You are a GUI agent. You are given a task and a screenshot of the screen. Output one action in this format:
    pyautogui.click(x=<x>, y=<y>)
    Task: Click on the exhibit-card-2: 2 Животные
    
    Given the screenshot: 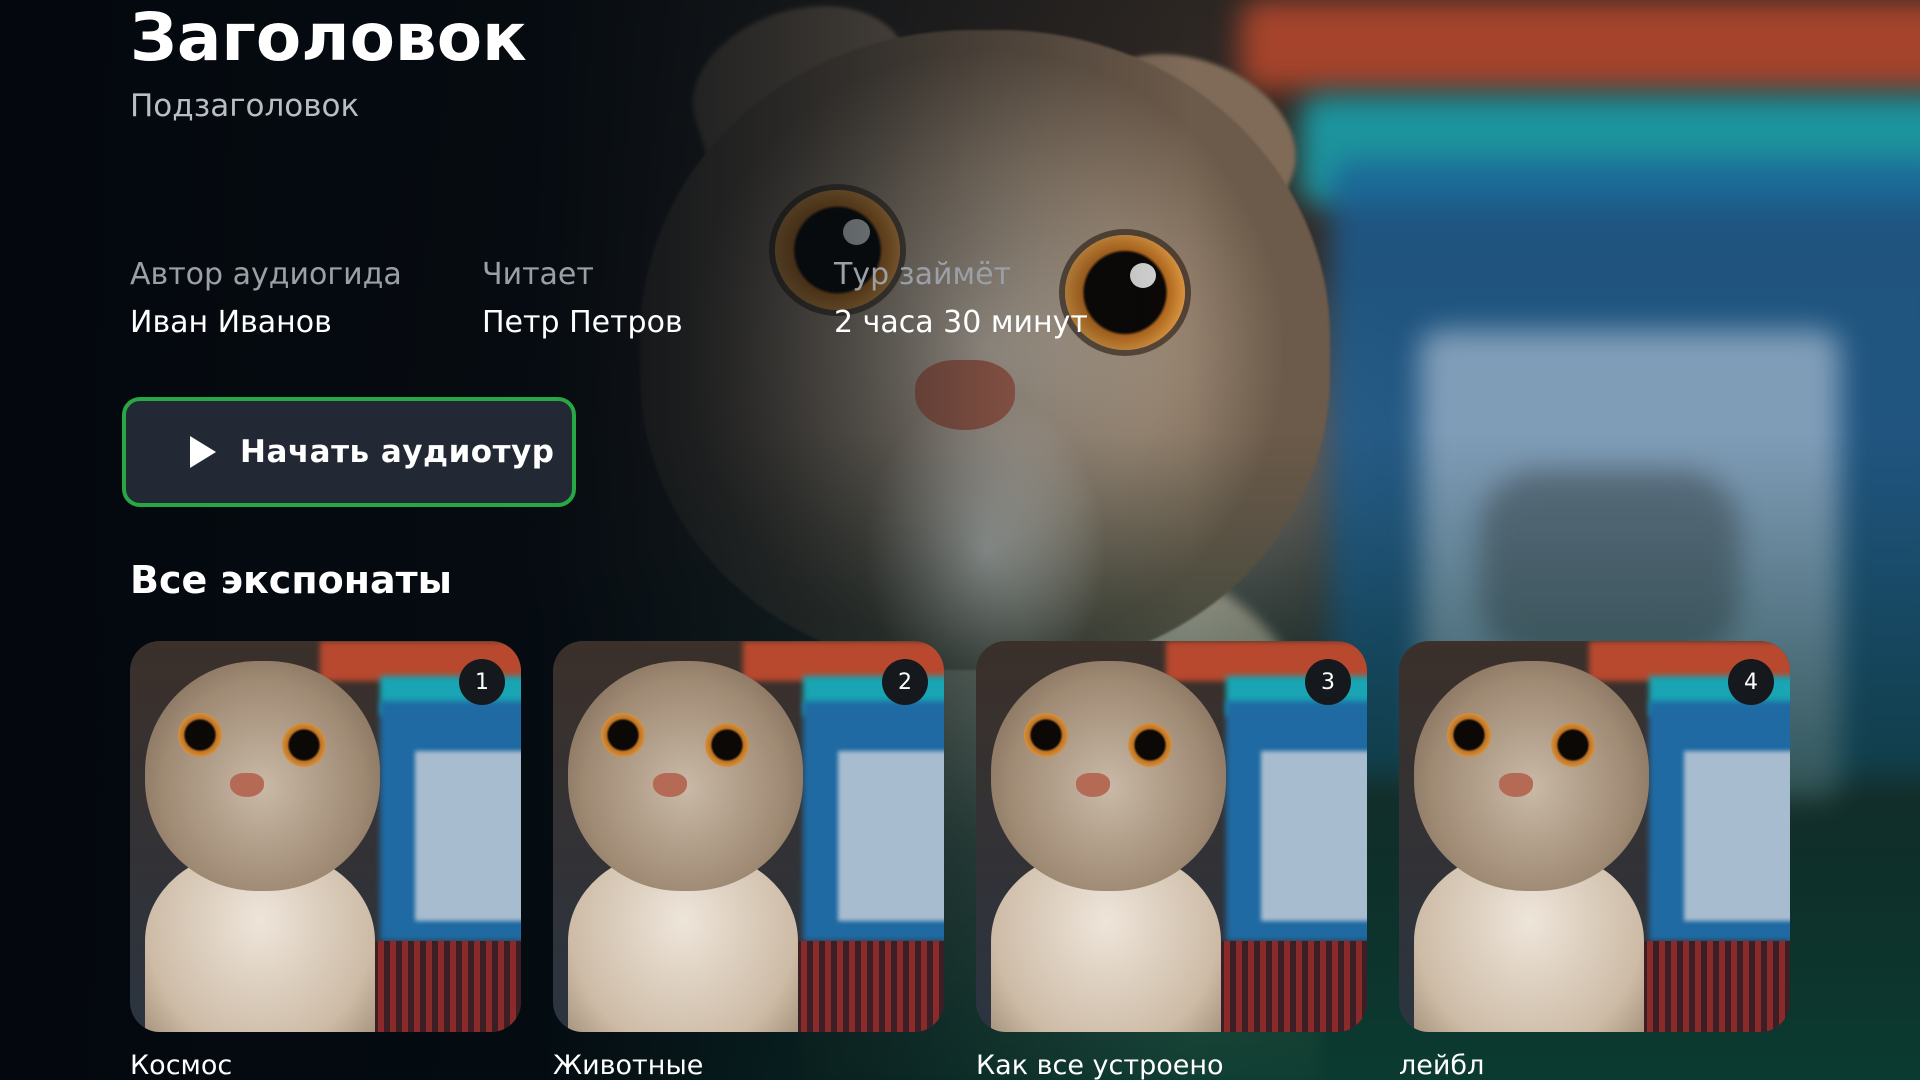 What is the action you would take?
    pyautogui.click(x=748, y=860)
    